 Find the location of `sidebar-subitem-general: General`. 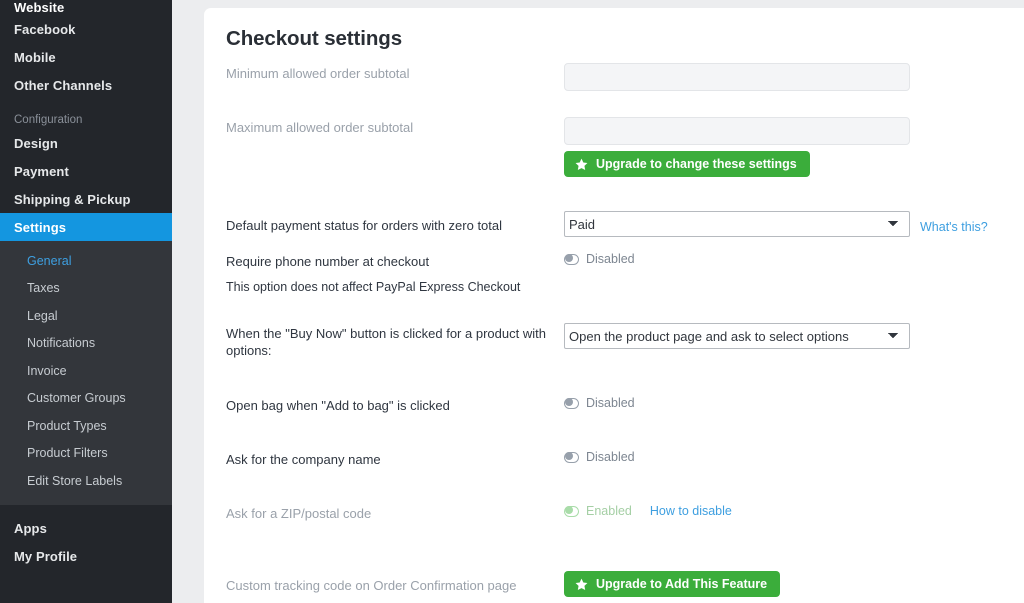

sidebar-subitem-general: General is located at coordinates (86, 261).